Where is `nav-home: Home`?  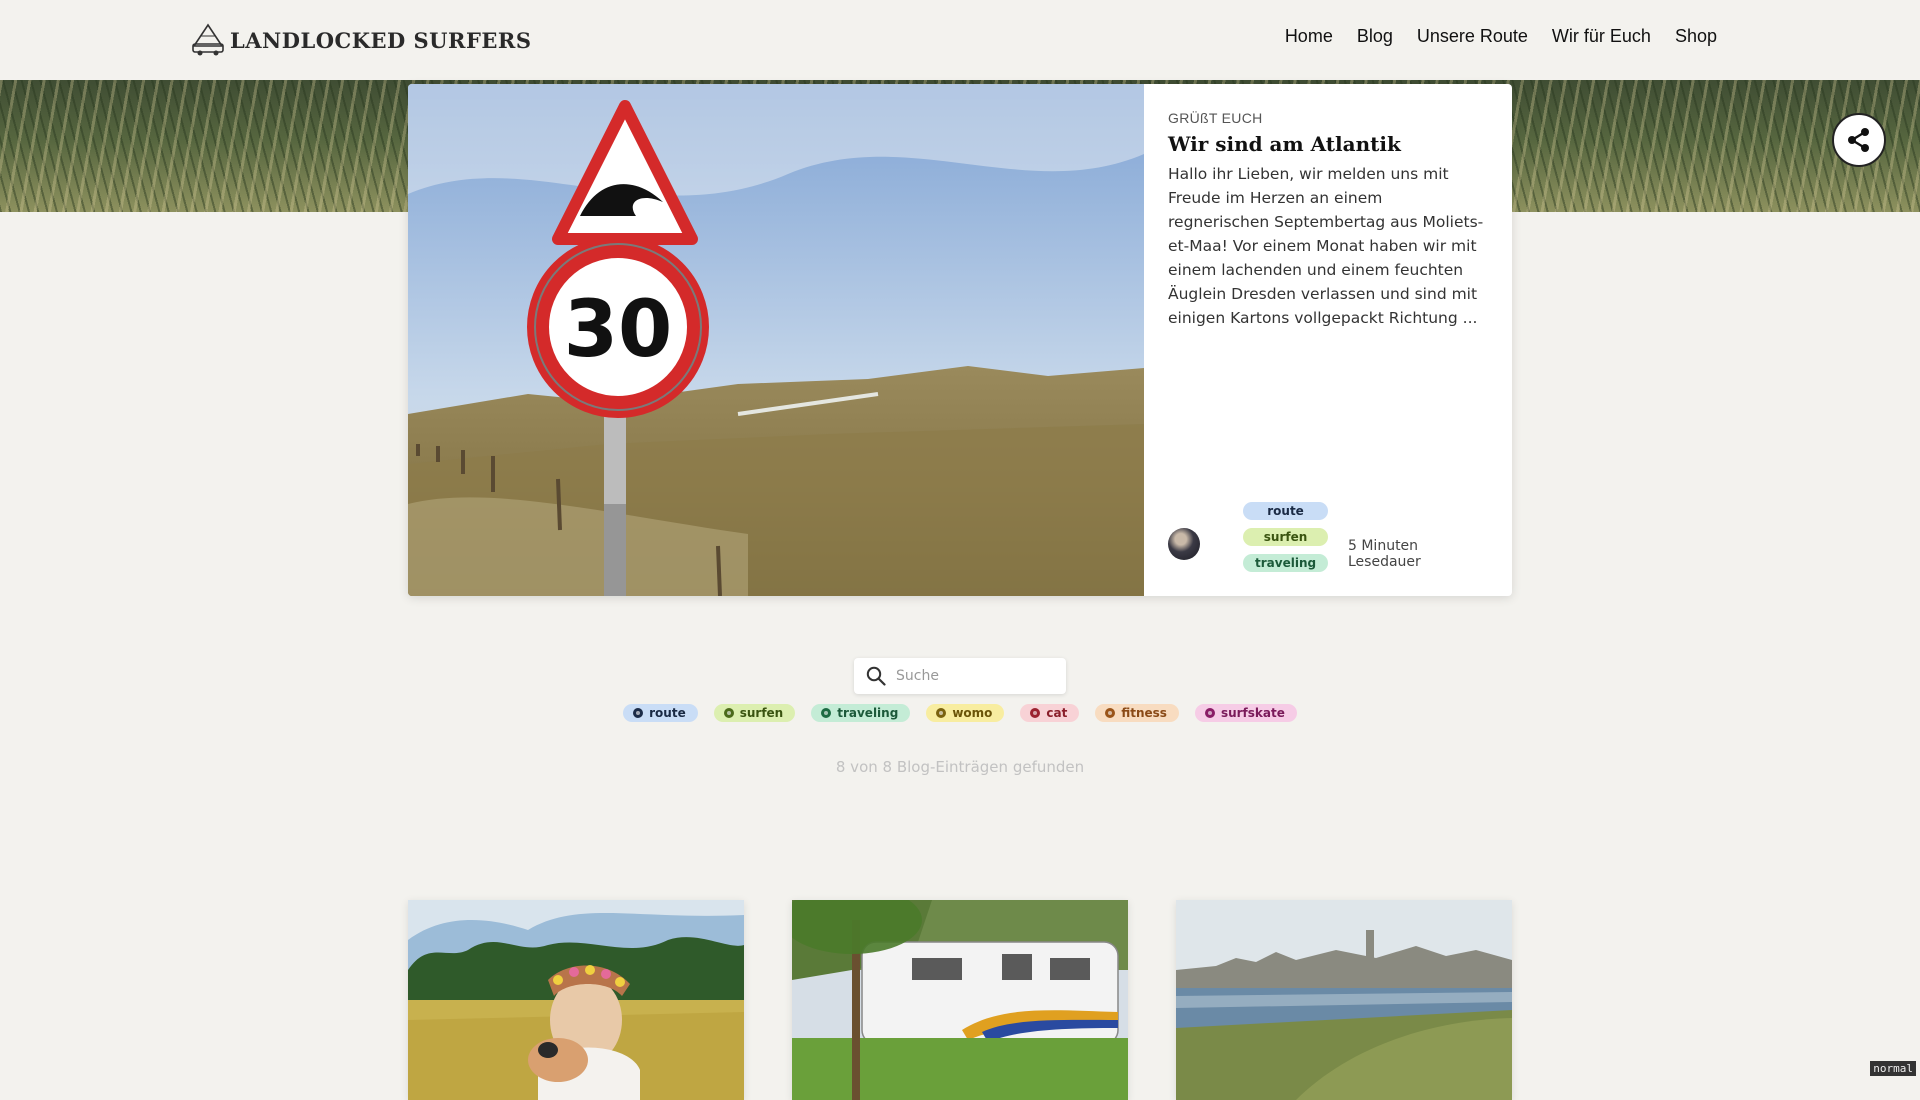
nav-home: Home is located at coordinates (1309, 36).